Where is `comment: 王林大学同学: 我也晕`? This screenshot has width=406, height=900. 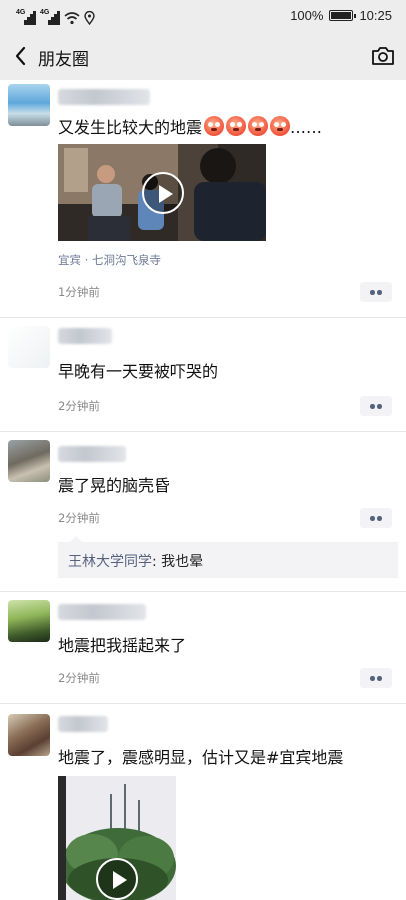 comment: 王林大学同学: 我也晕 is located at coordinates (135, 561).